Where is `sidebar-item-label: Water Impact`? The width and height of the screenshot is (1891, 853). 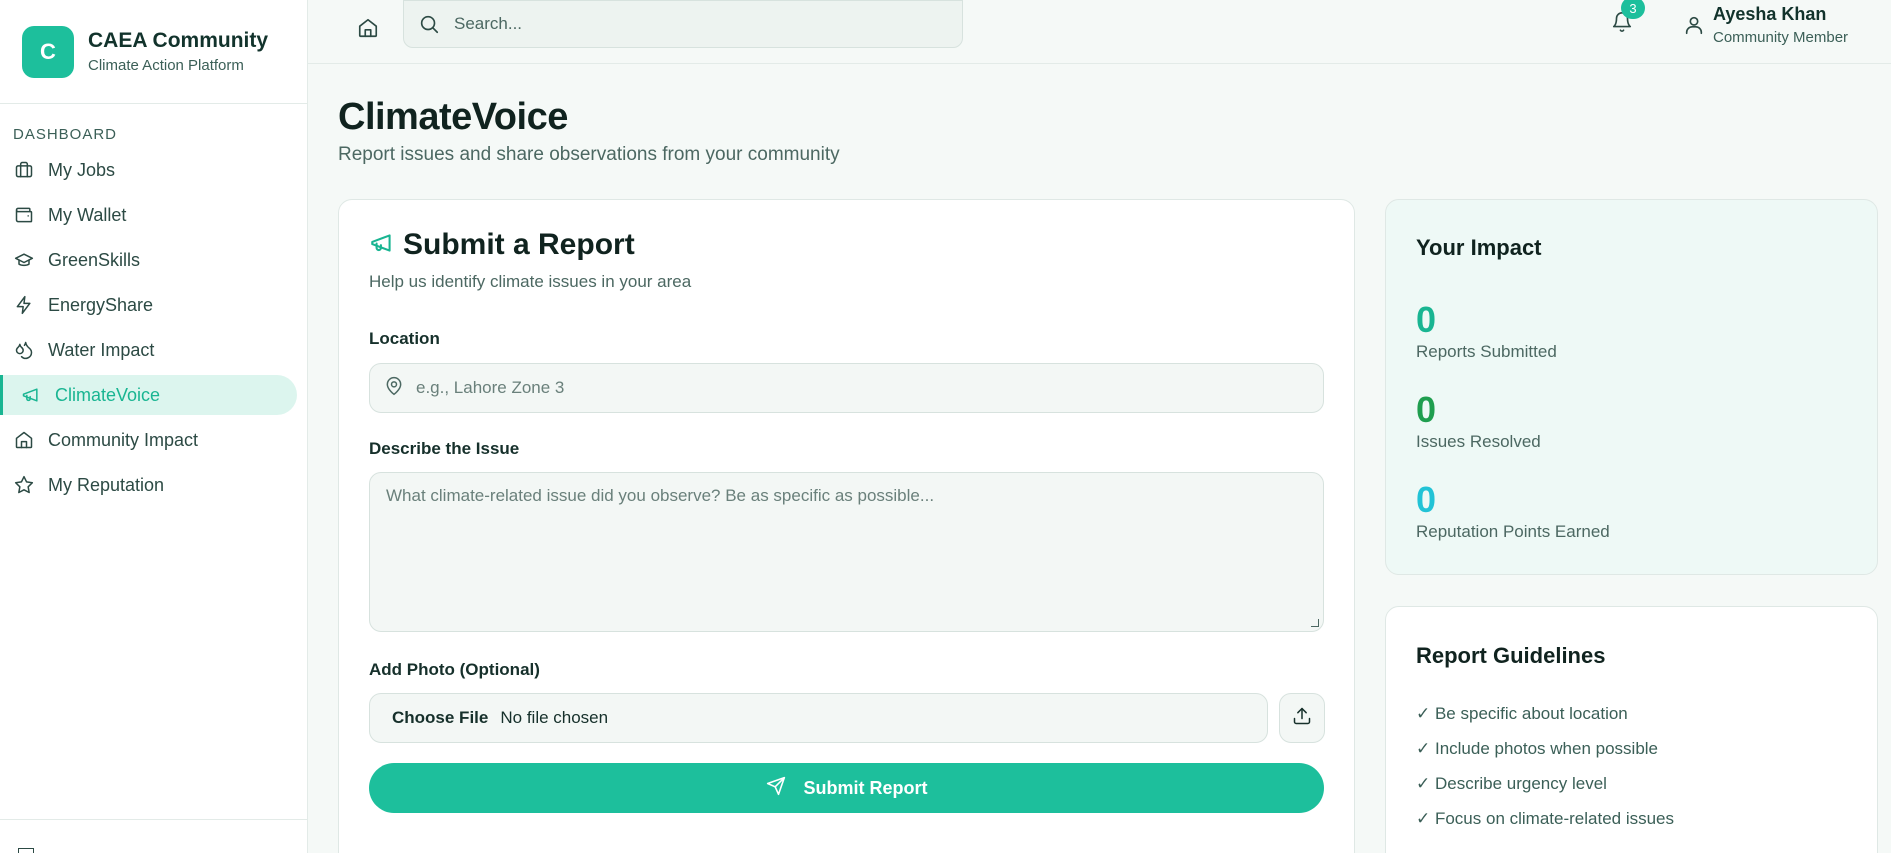
sidebar-item-label: Water Impact is located at coordinates (101, 349).